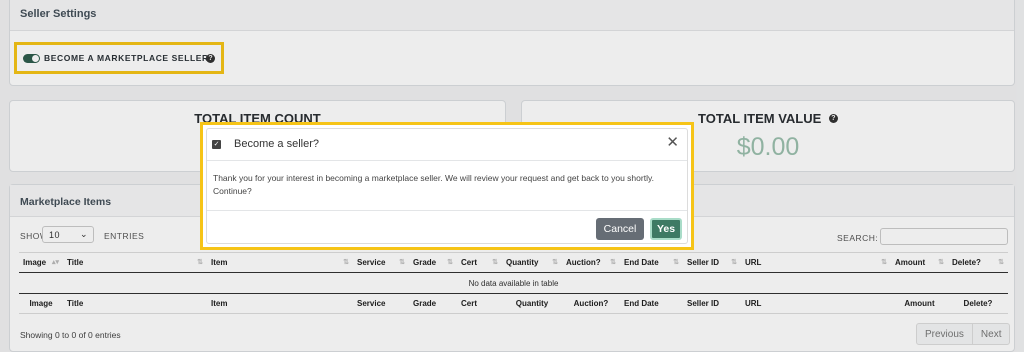  I want to click on seller-dialog-title: Become a seller?, so click(276, 144).